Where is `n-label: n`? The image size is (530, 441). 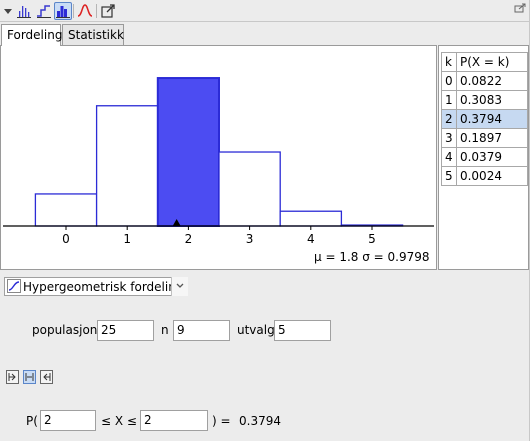 n-label: n is located at coordinates (165, 330).